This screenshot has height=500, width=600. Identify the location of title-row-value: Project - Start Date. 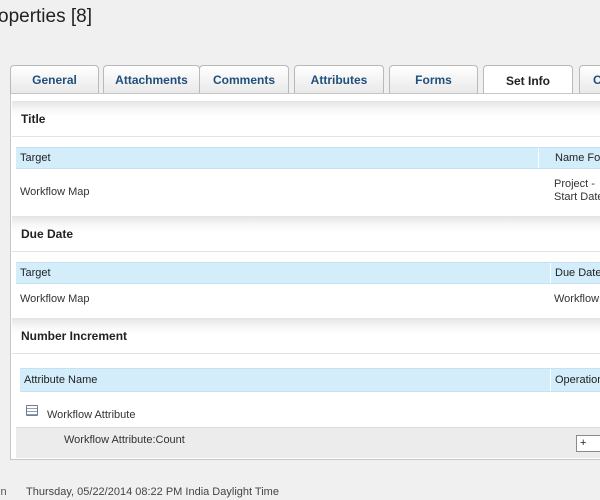
(575, 192).